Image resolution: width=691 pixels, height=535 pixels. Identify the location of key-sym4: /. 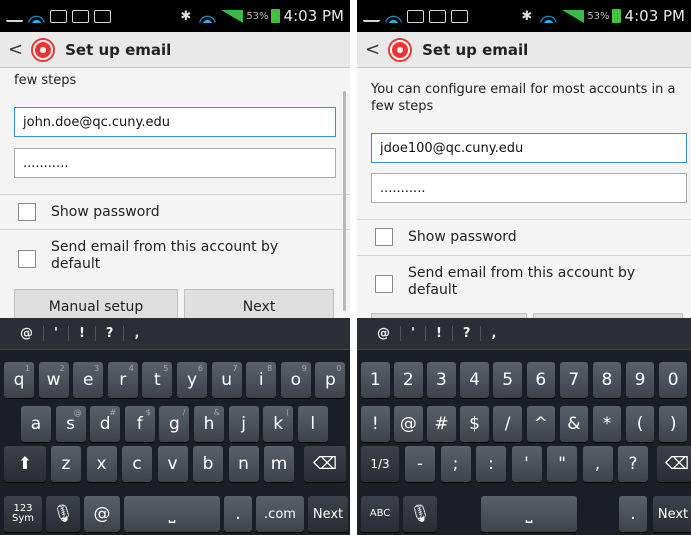
(507, 424).